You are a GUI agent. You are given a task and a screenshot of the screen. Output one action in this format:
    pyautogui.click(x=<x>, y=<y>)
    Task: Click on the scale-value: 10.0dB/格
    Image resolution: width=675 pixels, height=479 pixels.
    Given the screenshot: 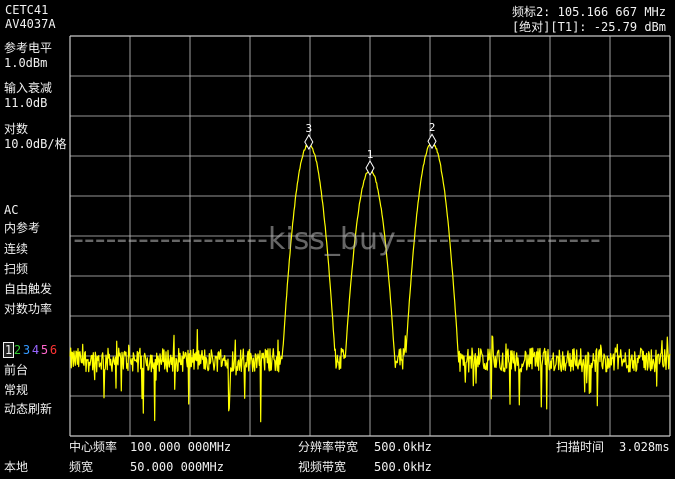 What is the action you would take?
    pyautogui.click(x=35, y=144)
    